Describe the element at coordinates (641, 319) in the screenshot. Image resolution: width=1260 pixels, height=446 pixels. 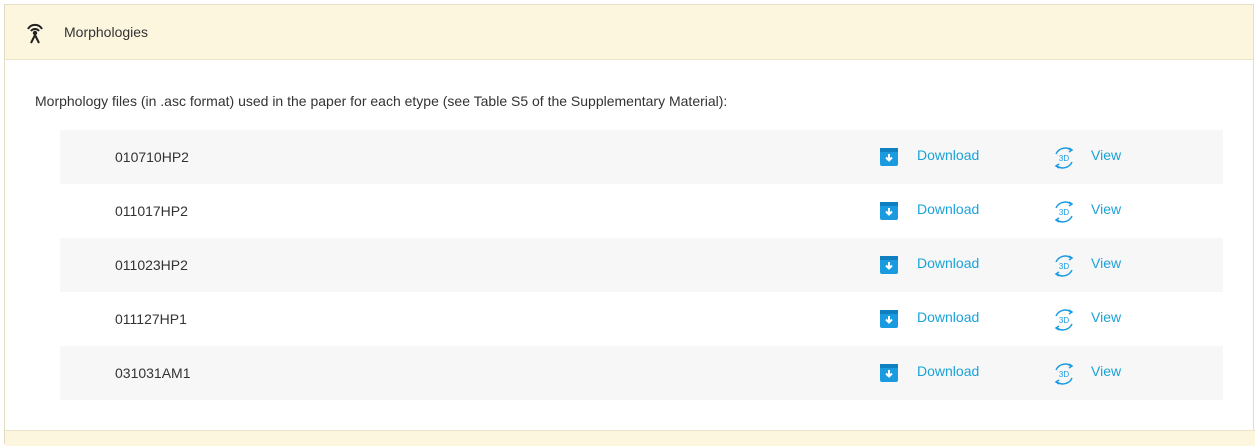
I see `list-item: 011127HP1 Download 3D View` at that location.